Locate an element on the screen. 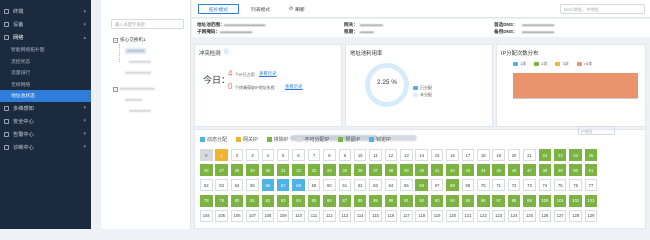  ip-cell: 53 is located at coordinates (221, 185).